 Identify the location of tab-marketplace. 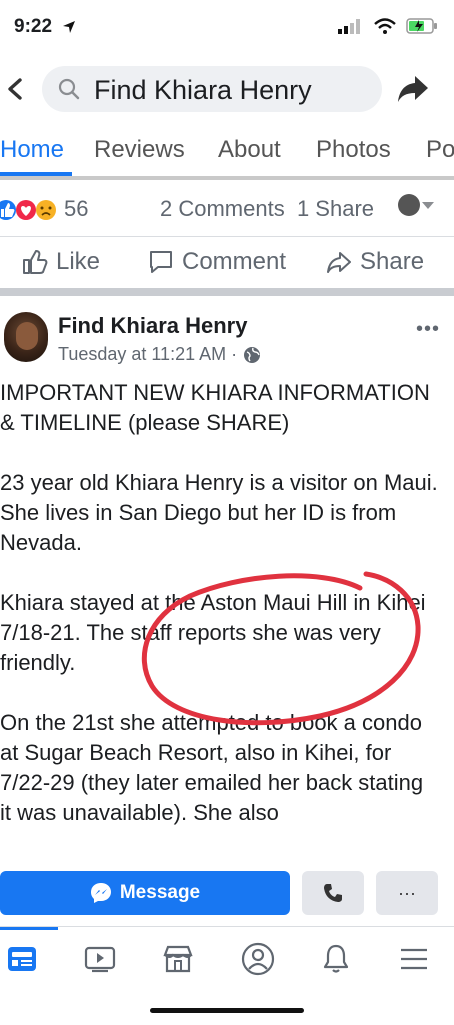
(178, 959).